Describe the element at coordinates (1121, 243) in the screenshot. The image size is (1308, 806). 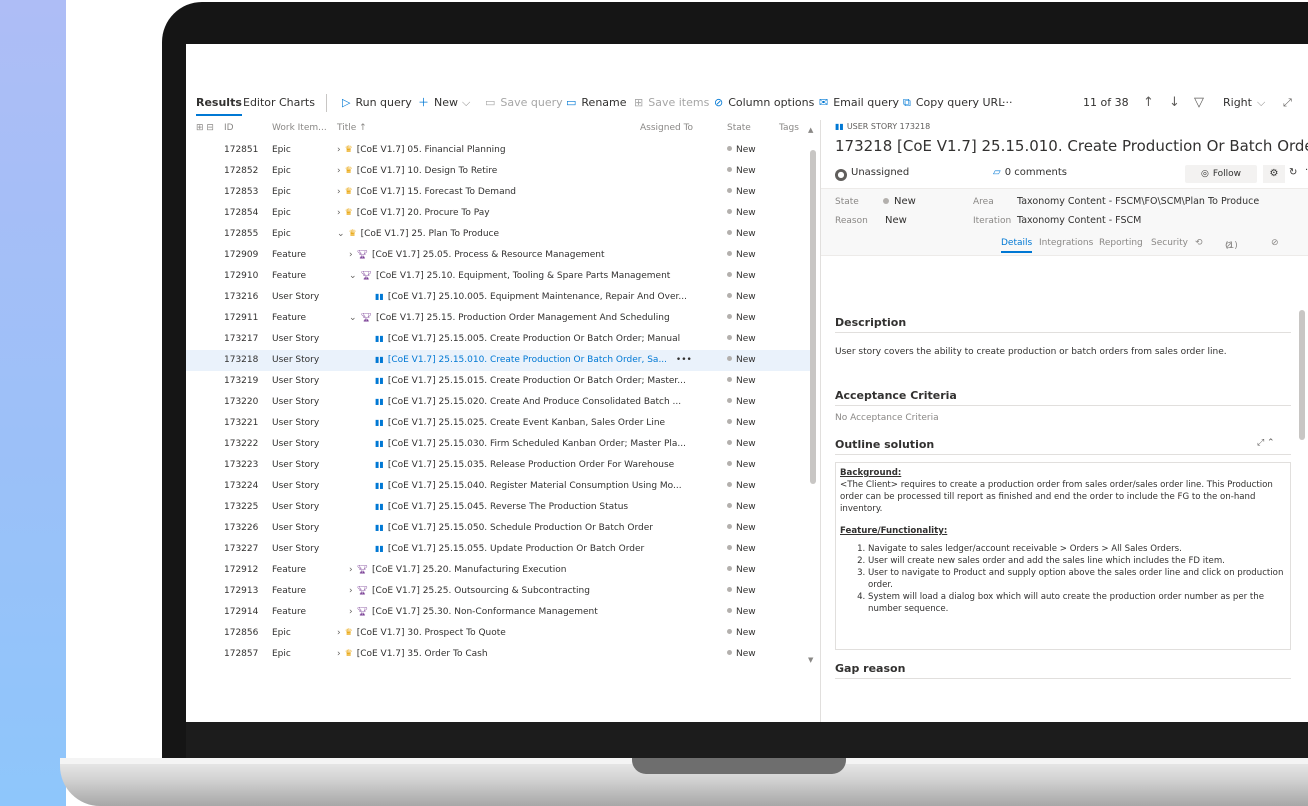
I see `tab-reporting: Reporting` at that location.